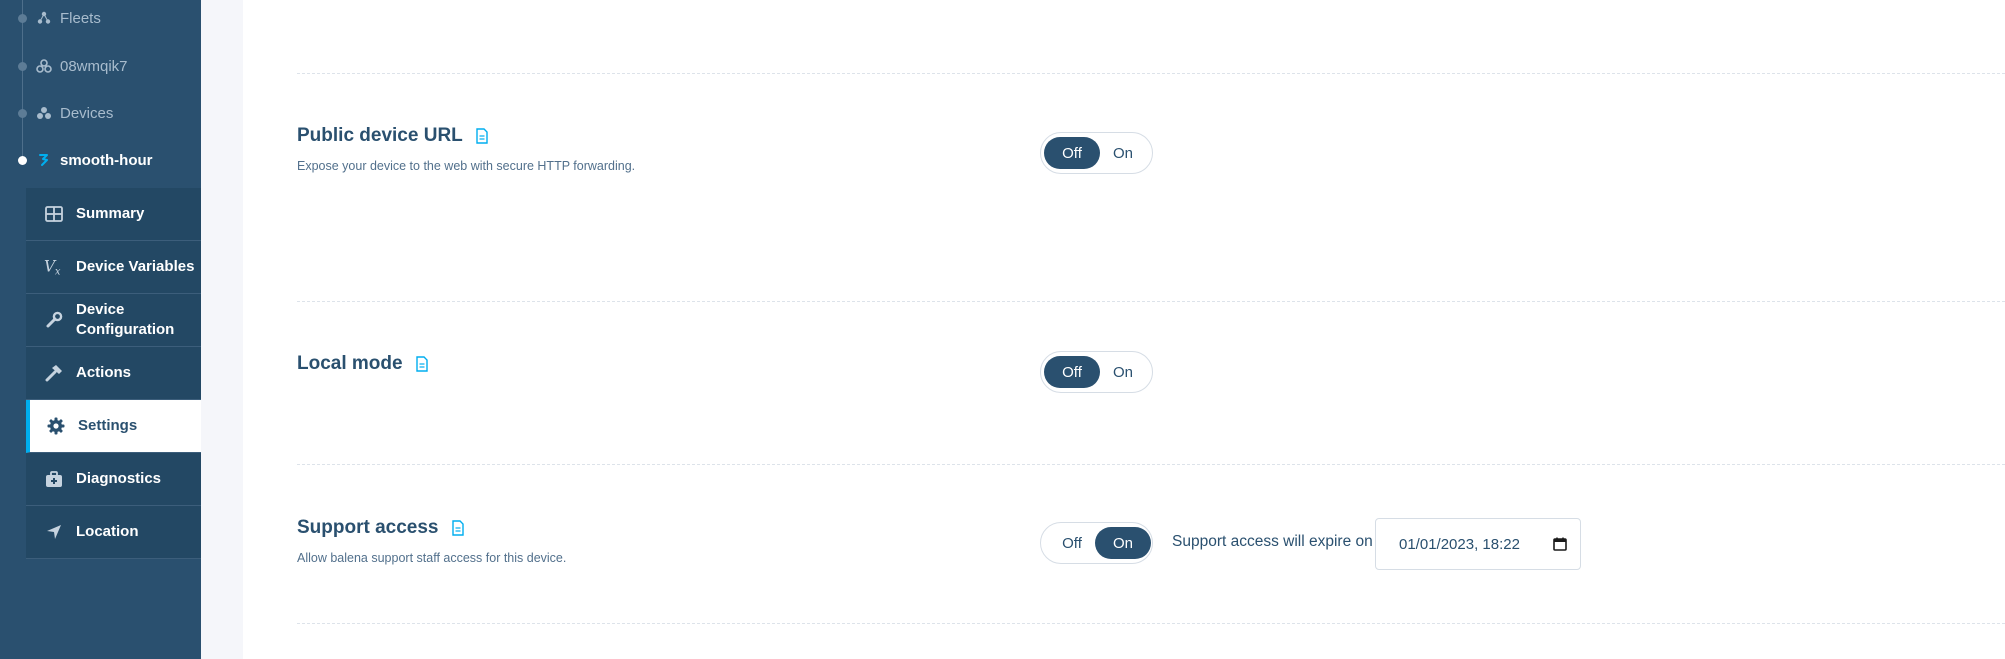 The width and height of the screenshot is (2005, 659). Describe the element at coordinates (44, 18) in the screenshot. I see `fleets-icon` at that location.